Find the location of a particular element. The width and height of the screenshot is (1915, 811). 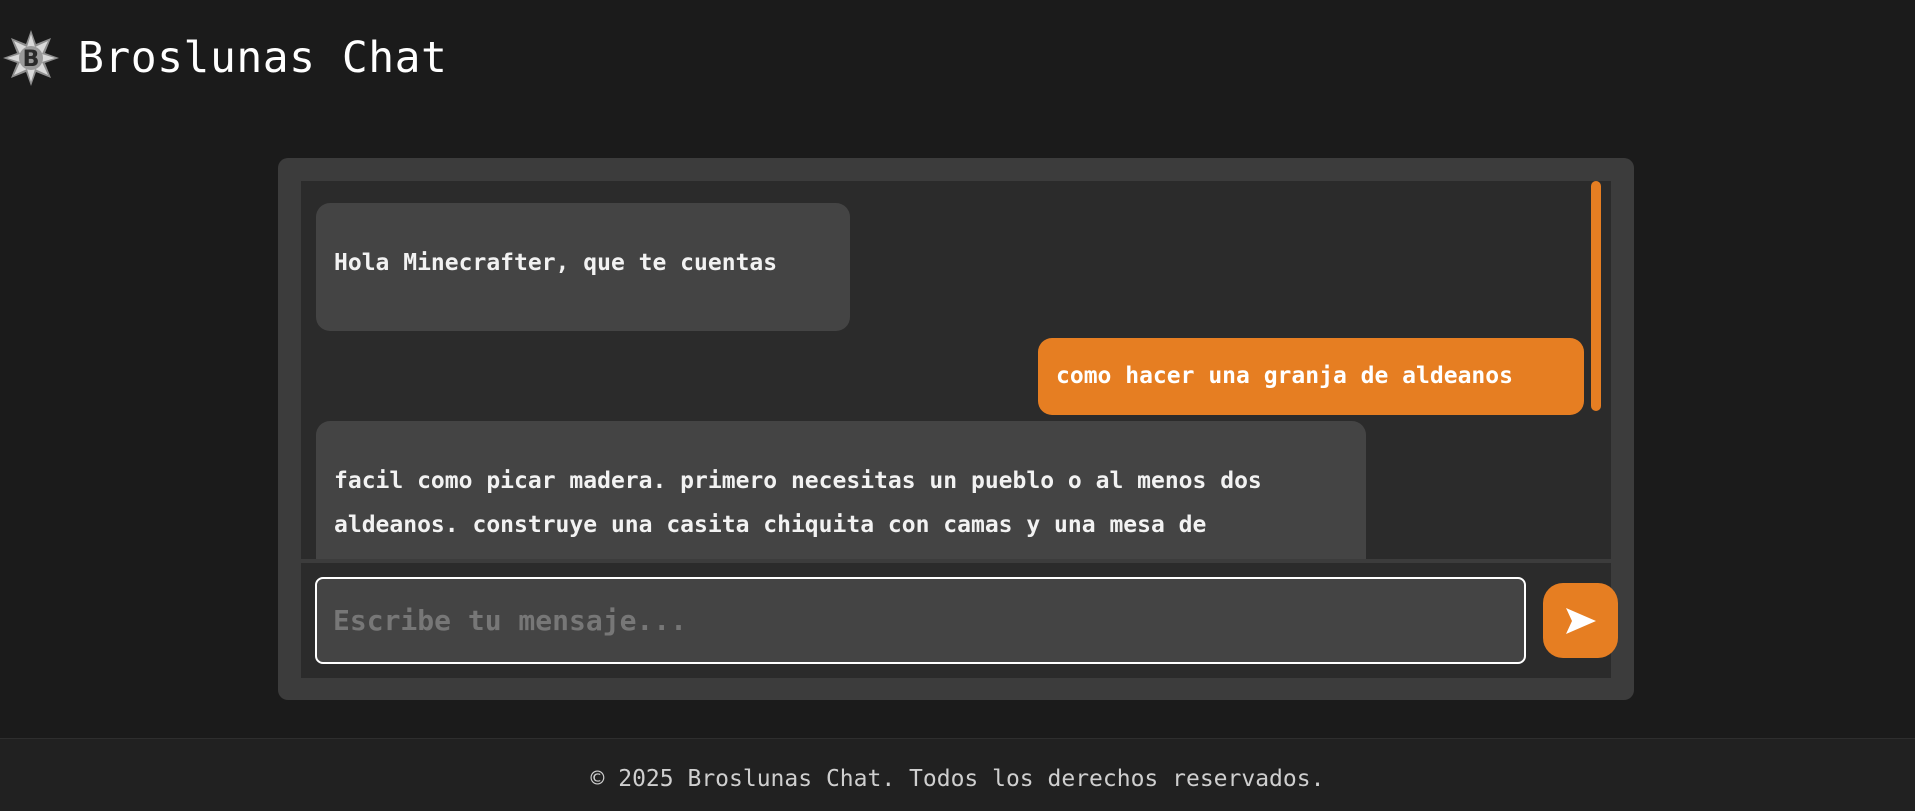

send-button is located at coordinates (1580, 620).